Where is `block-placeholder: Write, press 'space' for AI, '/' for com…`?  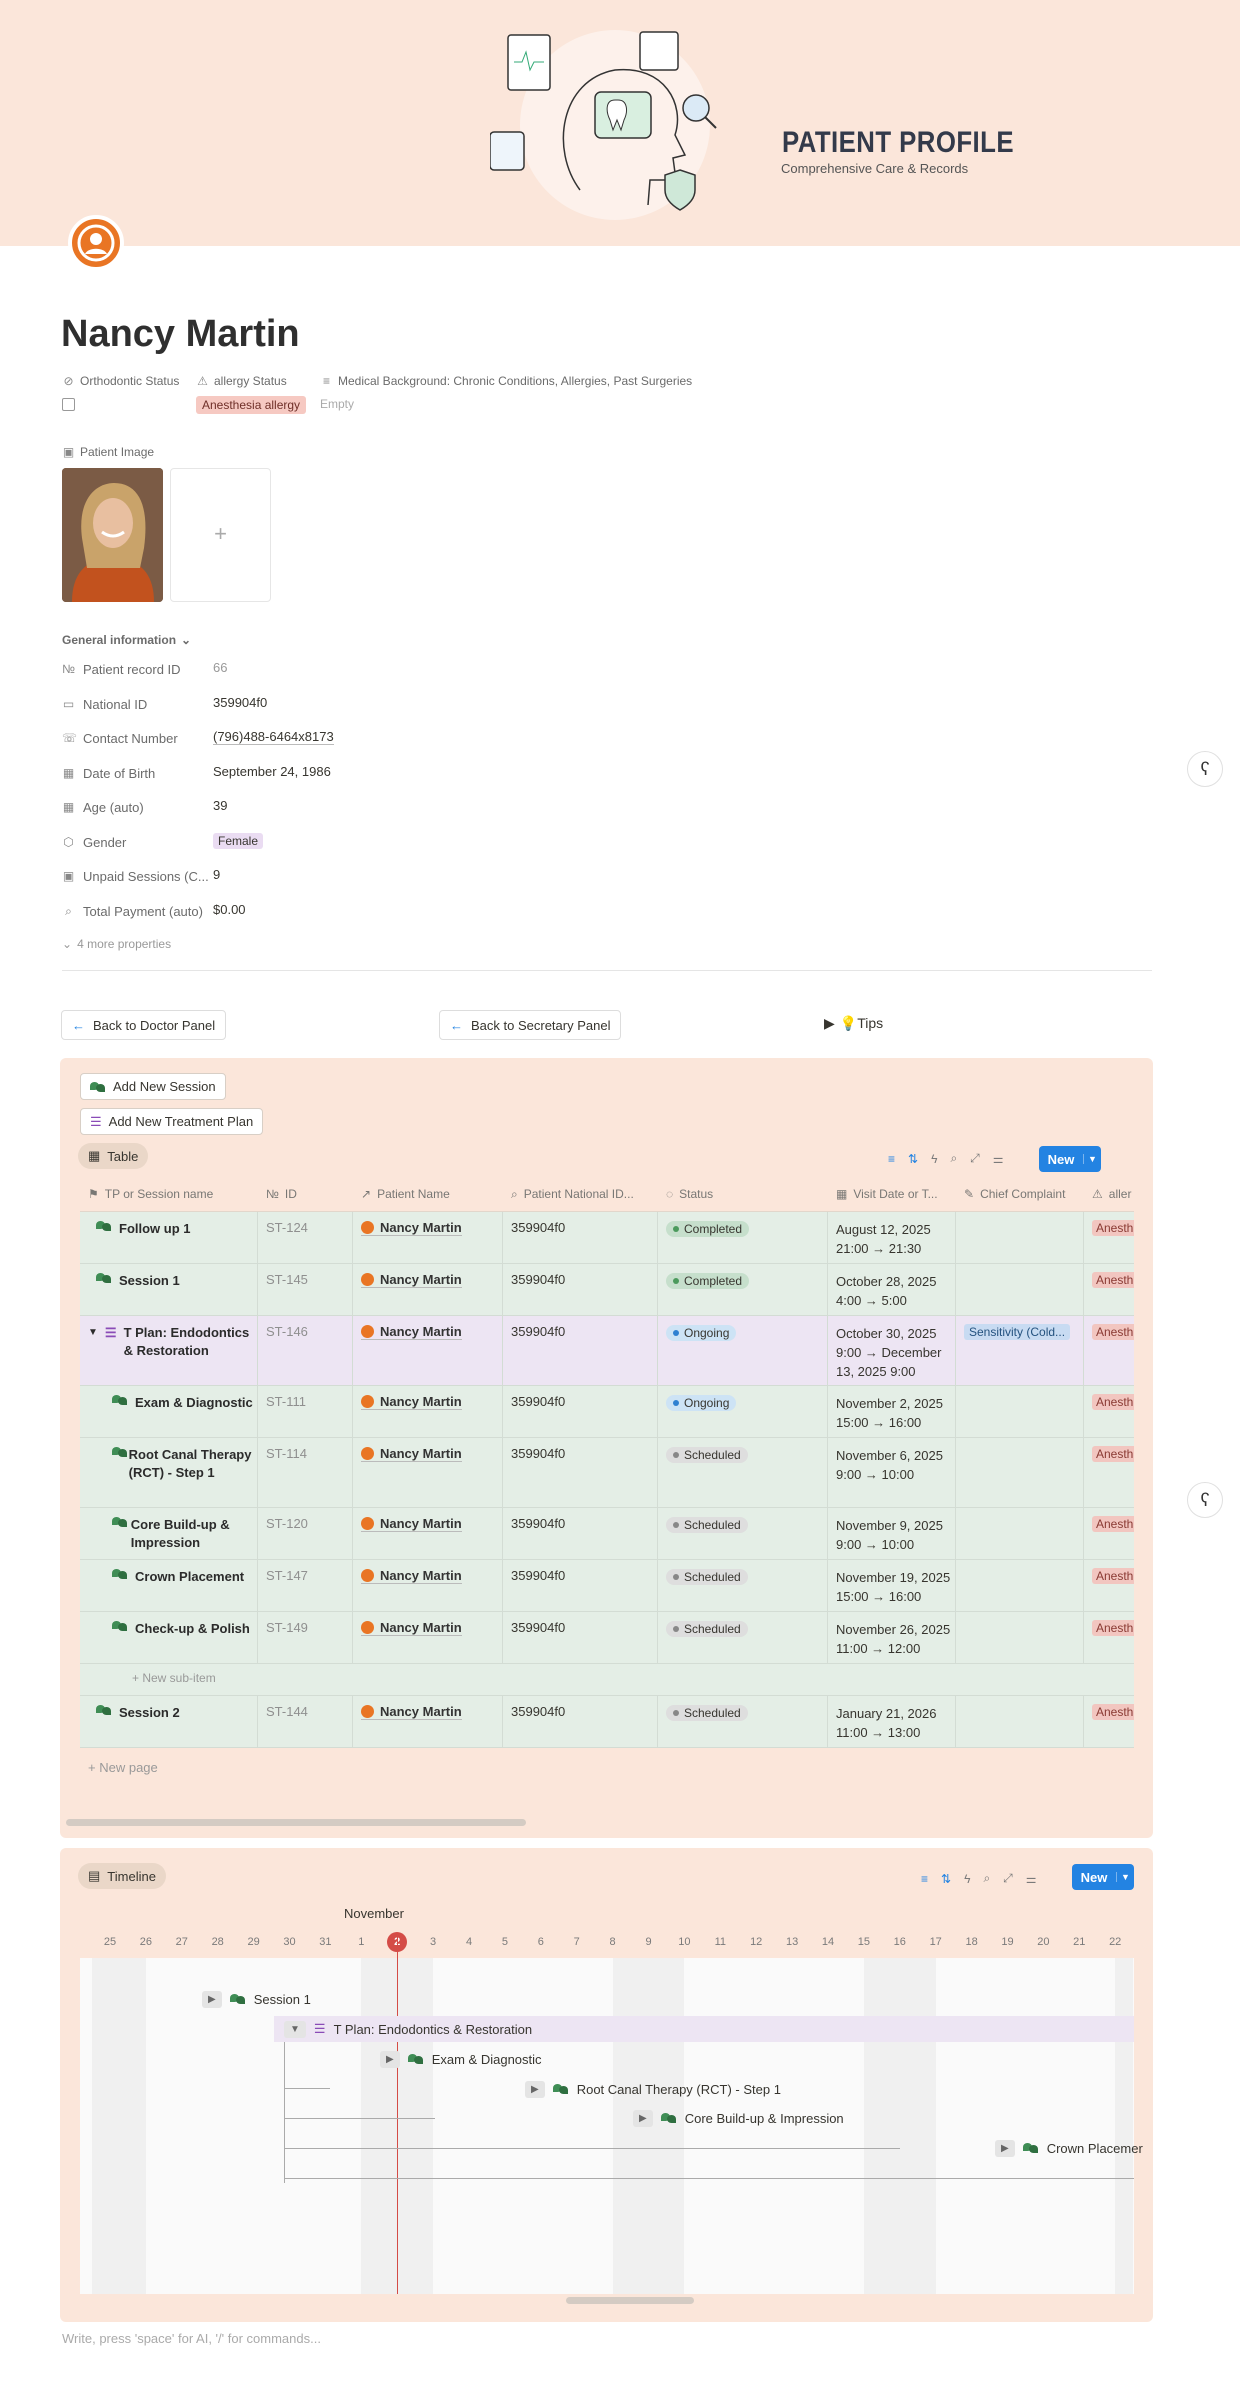
block-placeholder: Write, press 'space' for AI, '/' for com… is located at coordinates (191, 2338).